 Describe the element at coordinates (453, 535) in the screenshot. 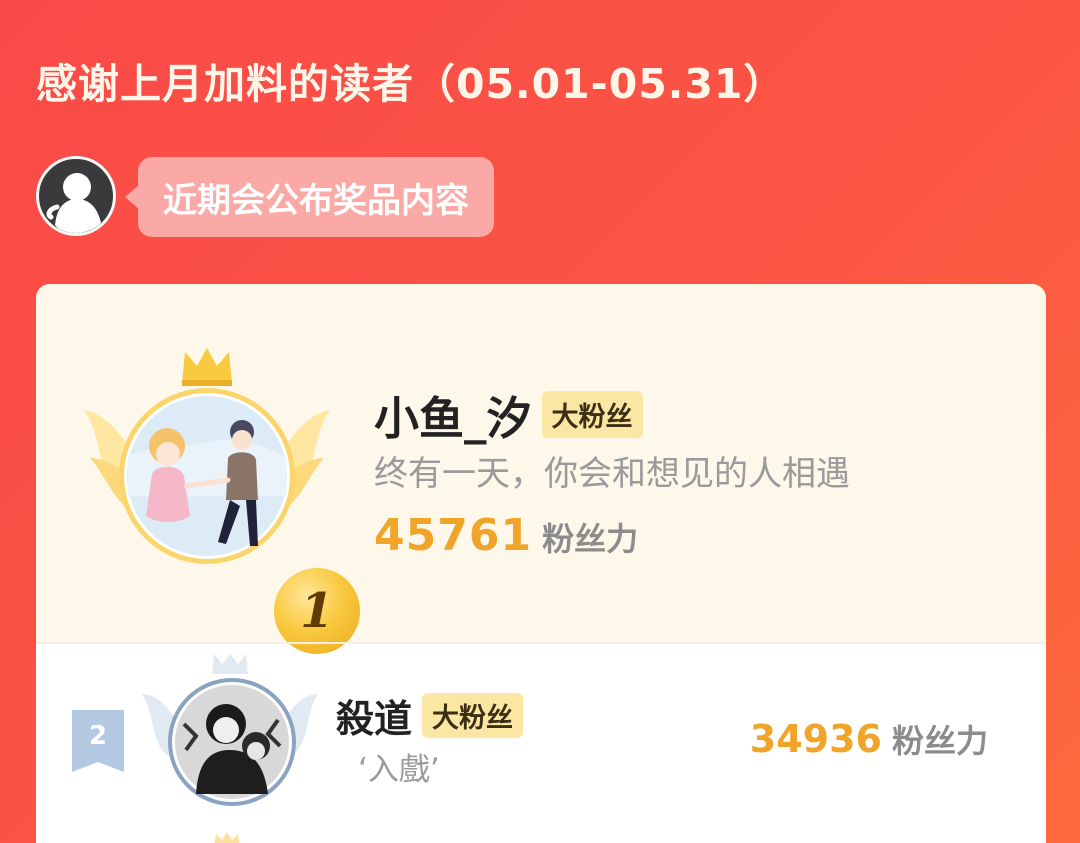

I see `rank1-power-value: 45761` at that location.